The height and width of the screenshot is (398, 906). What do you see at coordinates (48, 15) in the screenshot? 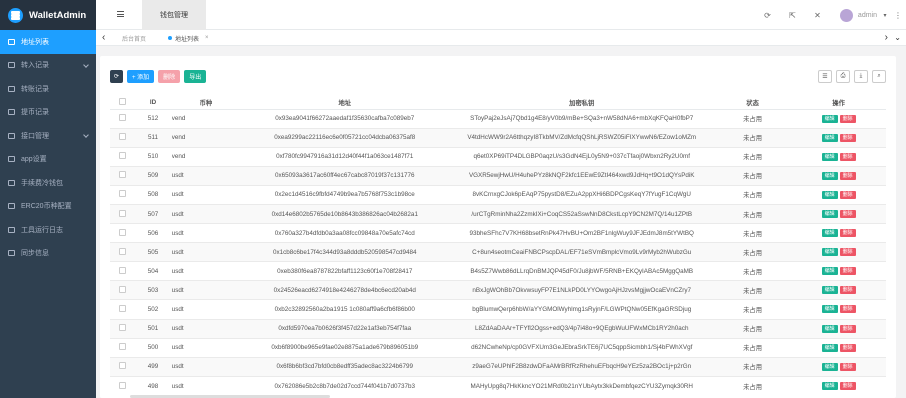
I see `logo: WalletAdmin` at bounding box center [48, 15].